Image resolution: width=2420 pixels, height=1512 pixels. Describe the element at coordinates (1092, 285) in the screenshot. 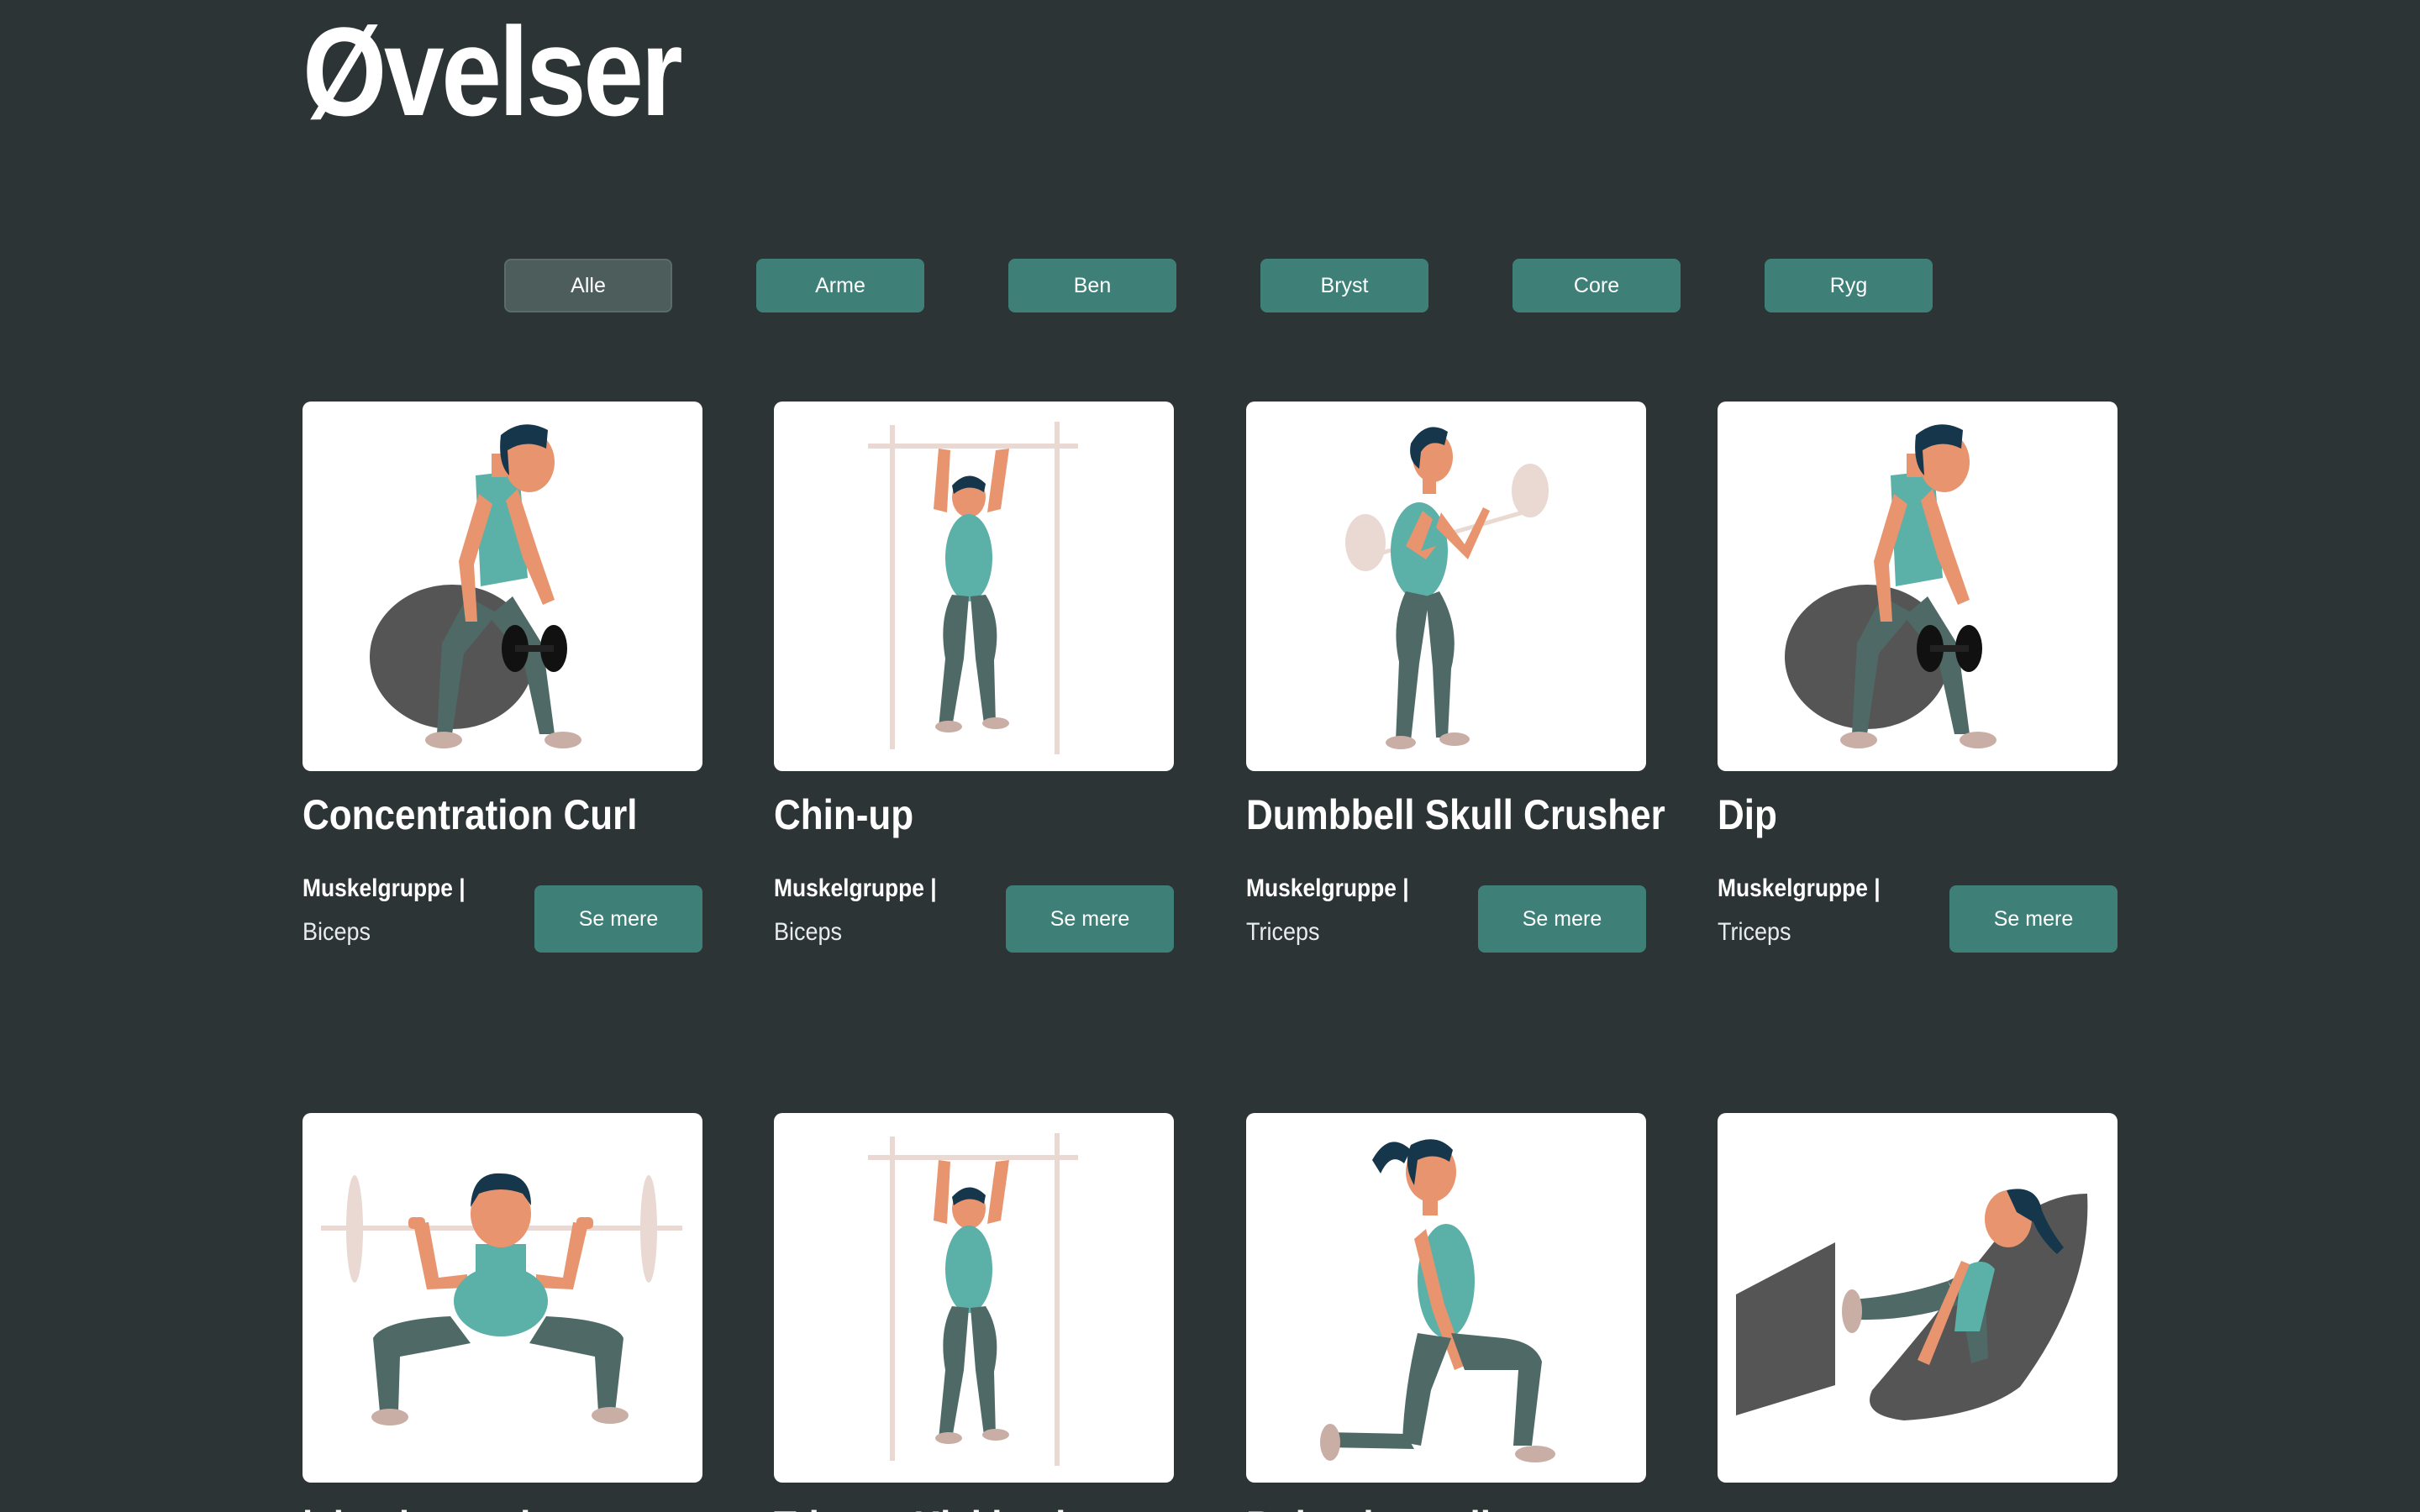

I see `filter-ben-button: Ben` at that location.